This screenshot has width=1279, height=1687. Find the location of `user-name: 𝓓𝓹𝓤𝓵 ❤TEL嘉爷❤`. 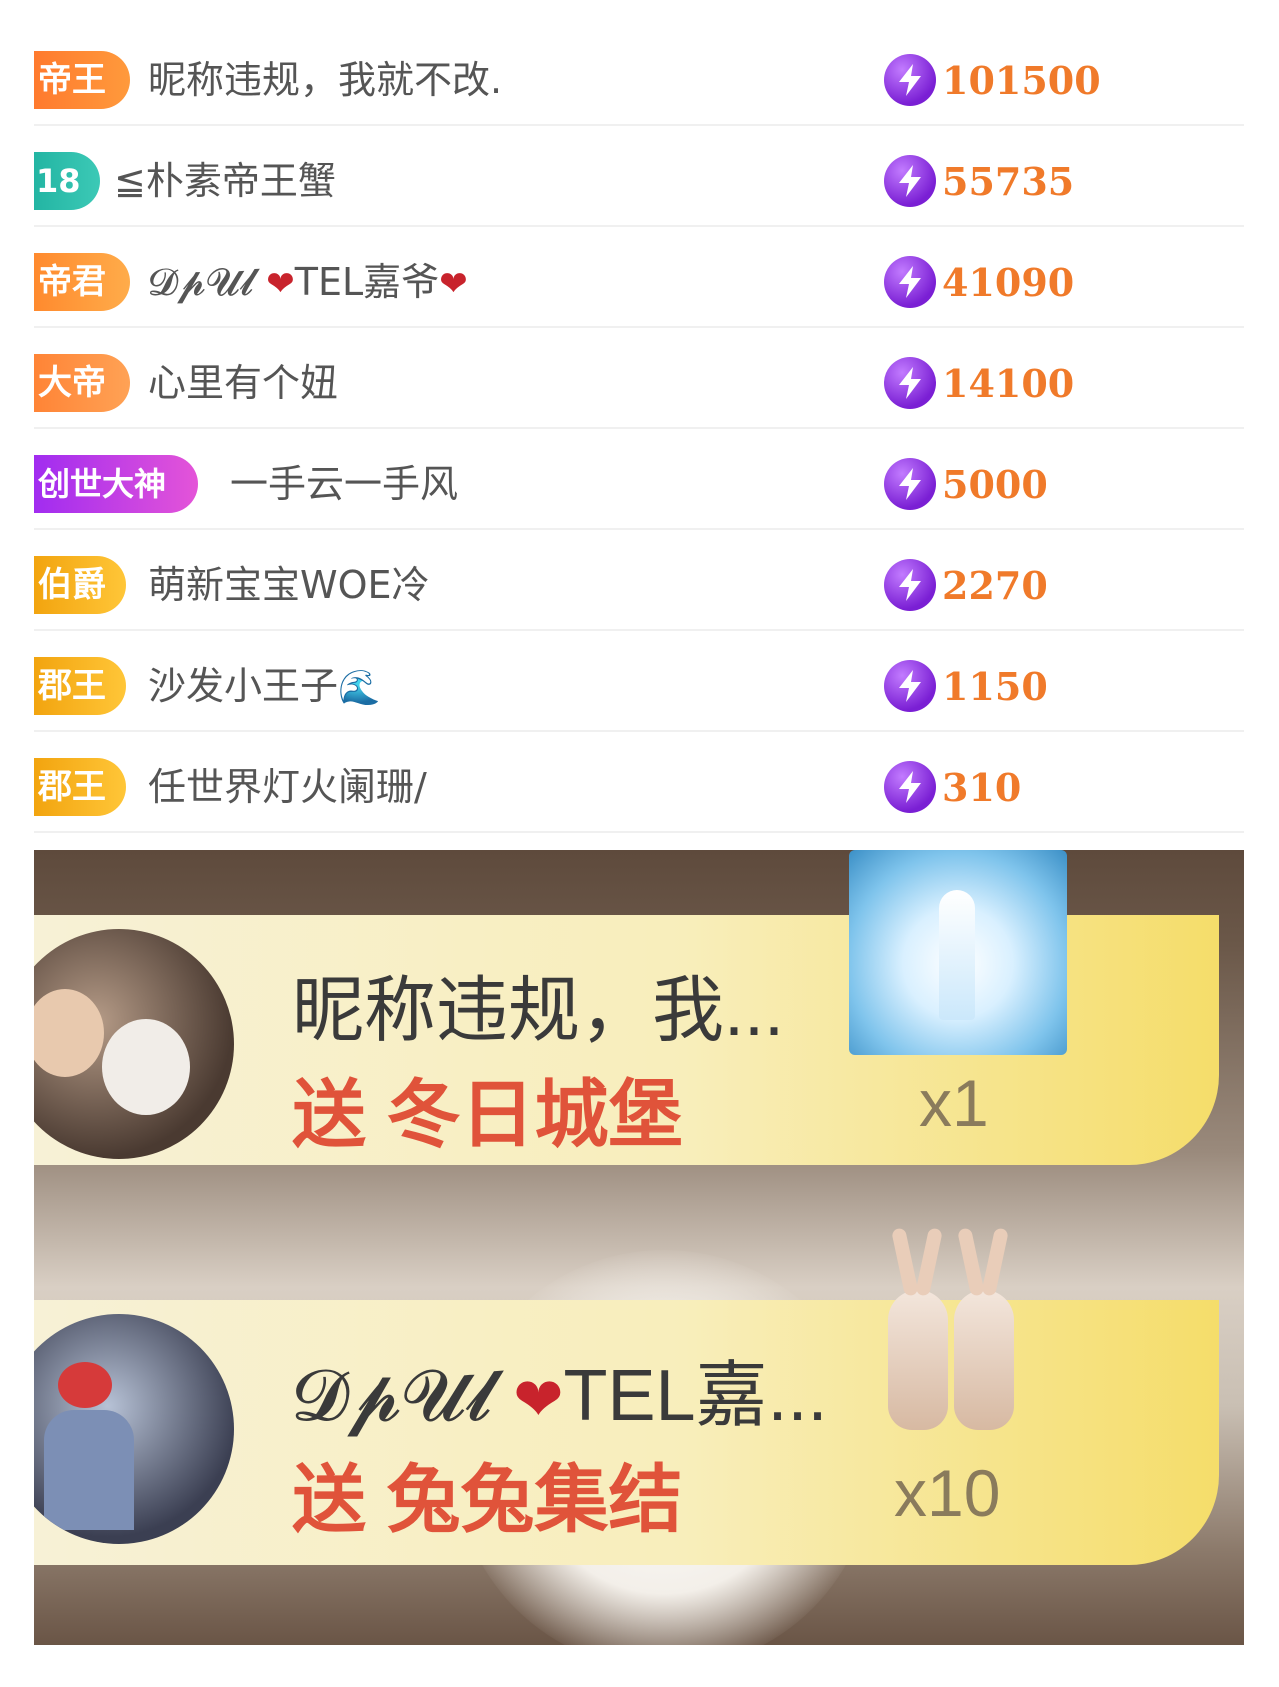

user-name: 𝓓𝓹𝓤𝓵 ❤TEL嘉爷❤ is located at coordinates (308, 283).